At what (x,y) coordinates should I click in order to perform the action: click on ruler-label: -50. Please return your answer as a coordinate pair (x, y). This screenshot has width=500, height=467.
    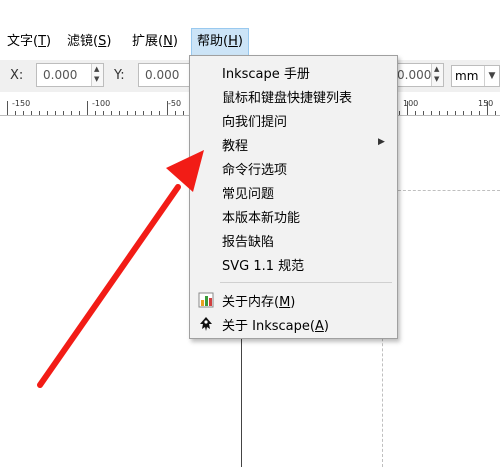
    Looking at the image, I should click on (175, 103).